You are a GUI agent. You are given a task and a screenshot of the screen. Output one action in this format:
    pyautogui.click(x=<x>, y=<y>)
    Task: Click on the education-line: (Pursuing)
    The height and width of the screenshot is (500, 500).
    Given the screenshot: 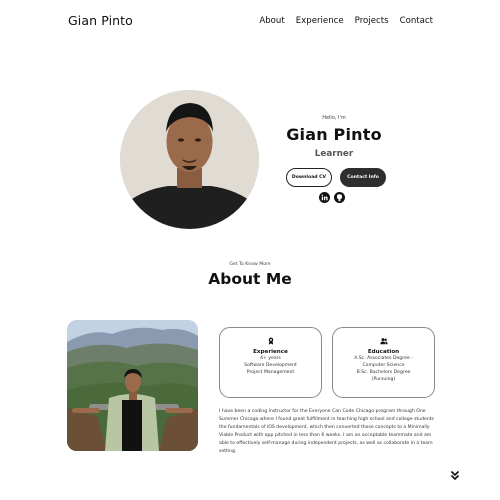 What is the action you would take?
    pyautogui.click(x=383, y=379)
    